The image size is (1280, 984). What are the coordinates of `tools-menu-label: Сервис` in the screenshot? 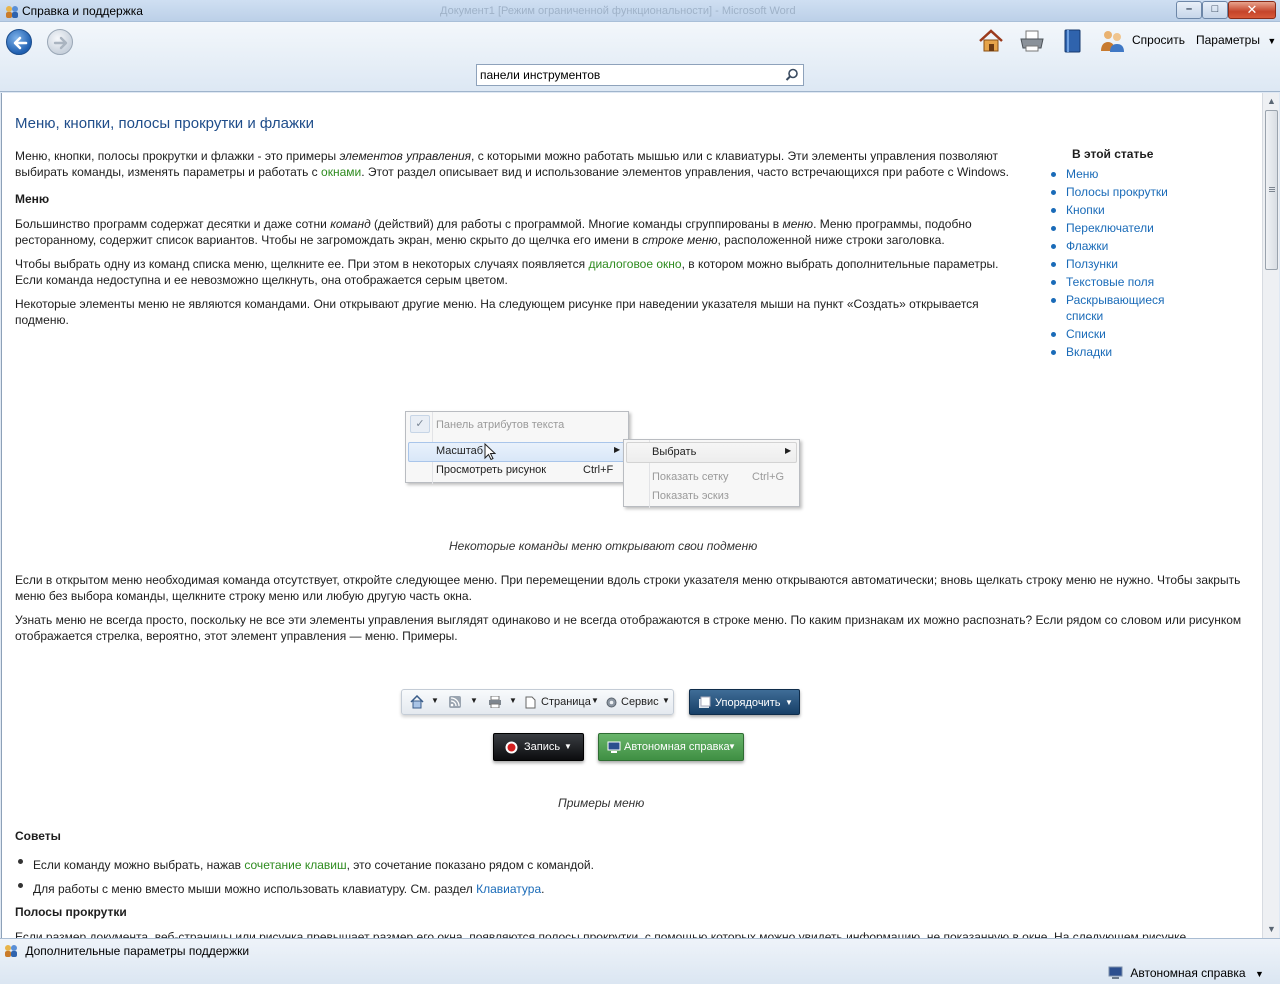 It's located at (640, 702).